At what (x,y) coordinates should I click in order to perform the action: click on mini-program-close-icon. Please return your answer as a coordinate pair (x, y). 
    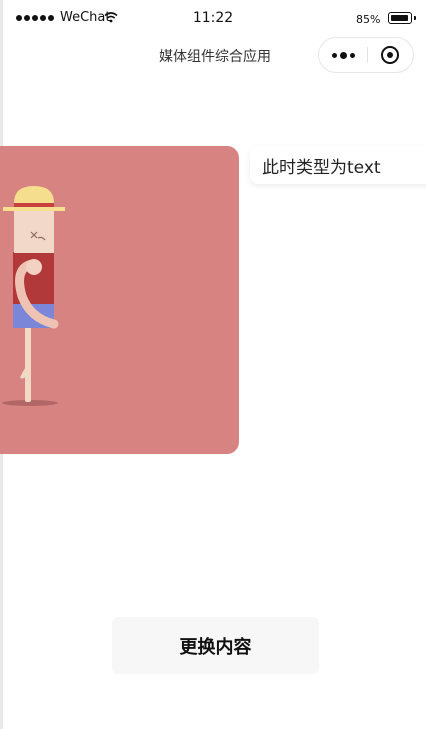
    Looking at the image, I should click on (390, 55).